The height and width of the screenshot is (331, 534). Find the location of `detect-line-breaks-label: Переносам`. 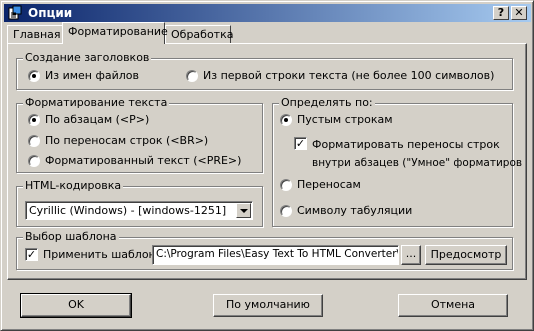

detect-line-breaks-label: Переносам is located at coordinates (329, 184).